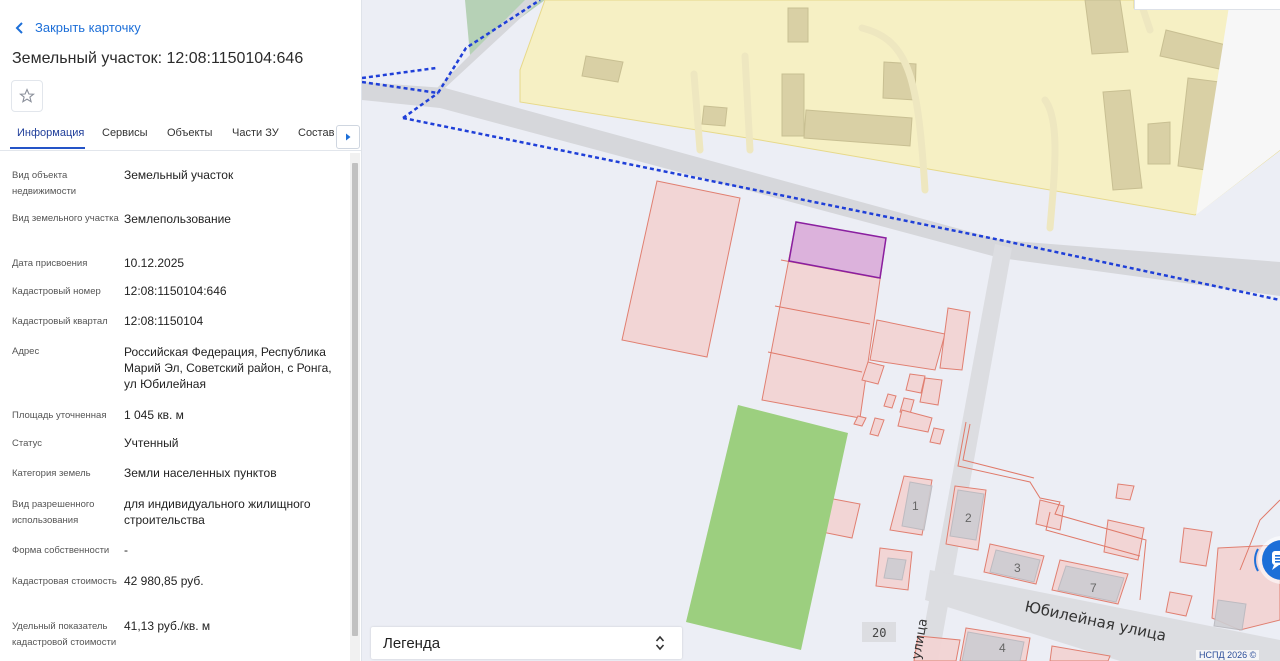  I want to click on legend-label: Легенда, so click(412, 643).